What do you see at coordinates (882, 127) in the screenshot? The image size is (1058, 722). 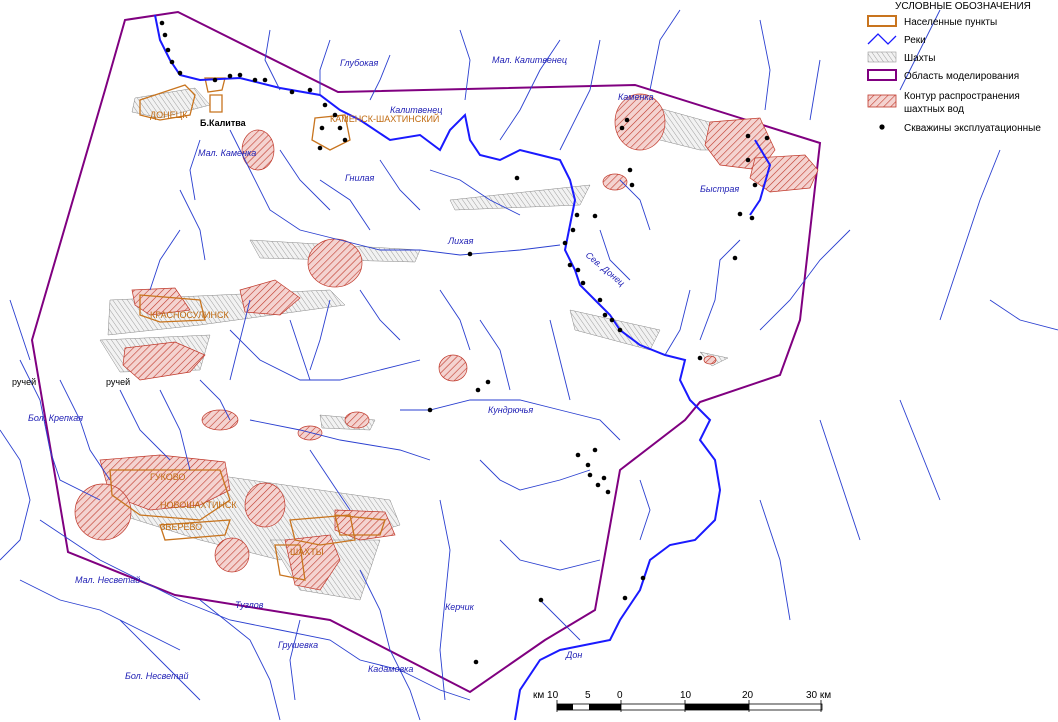 I see `black-dot-icon` at bounding box center [882, 127].